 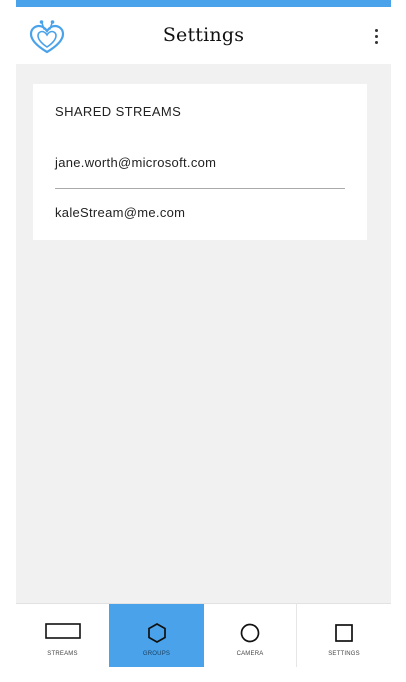 What do you see at coordinates (250, 654) in the screenshot?
I see `tab-label: CAMERA` at bounding box center [250, 654].